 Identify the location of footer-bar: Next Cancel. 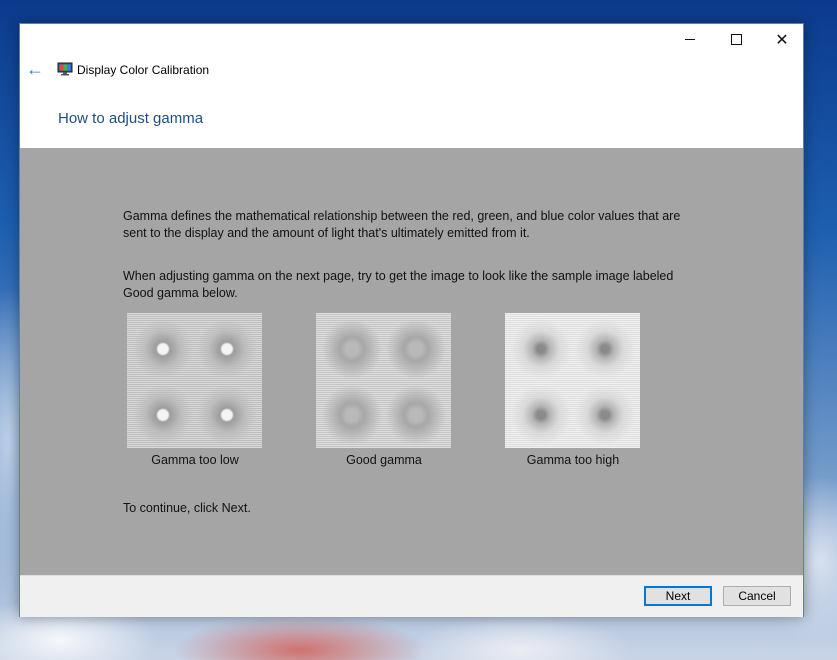
(411, 596).